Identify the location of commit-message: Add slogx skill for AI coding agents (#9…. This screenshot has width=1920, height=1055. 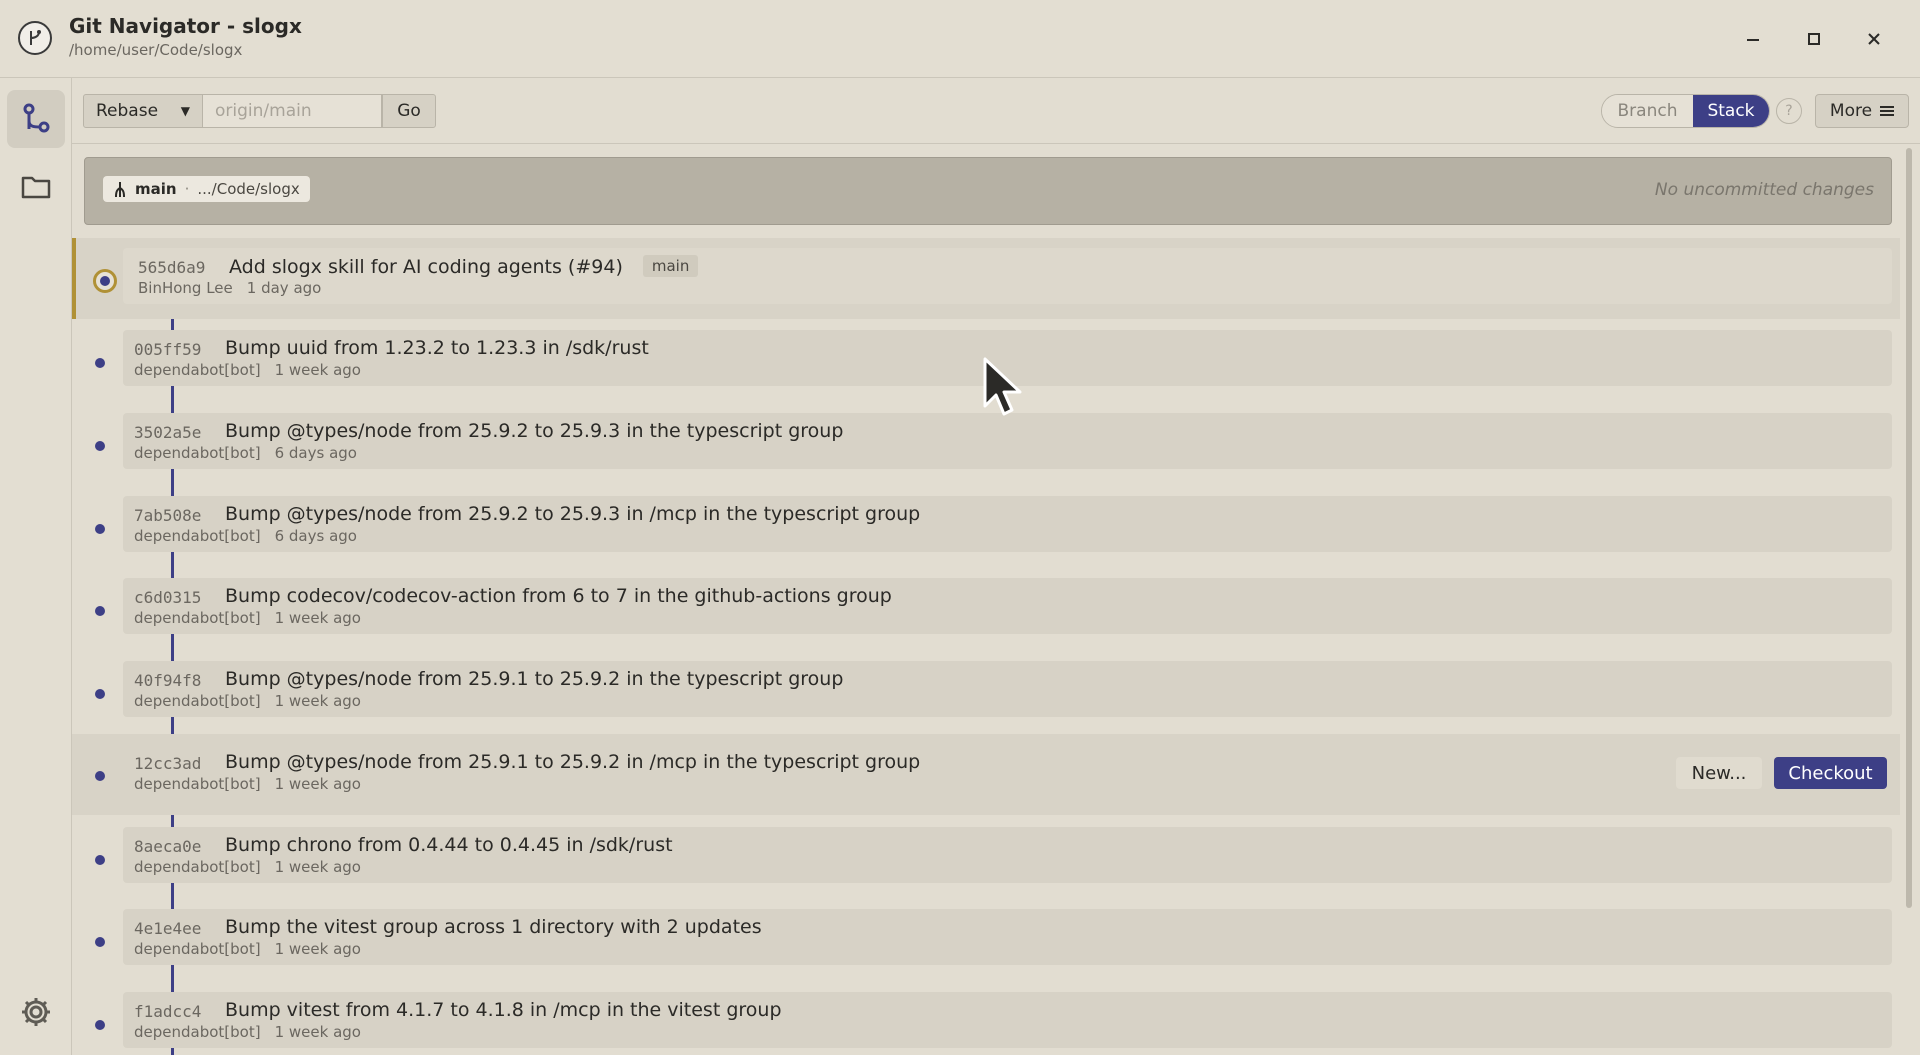
(464, 266).